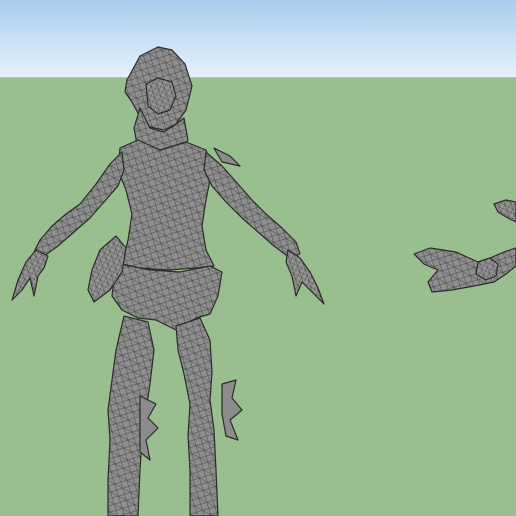 This screenshot has height=516, width=516. I want to click on character-torso, so click(166, 205).